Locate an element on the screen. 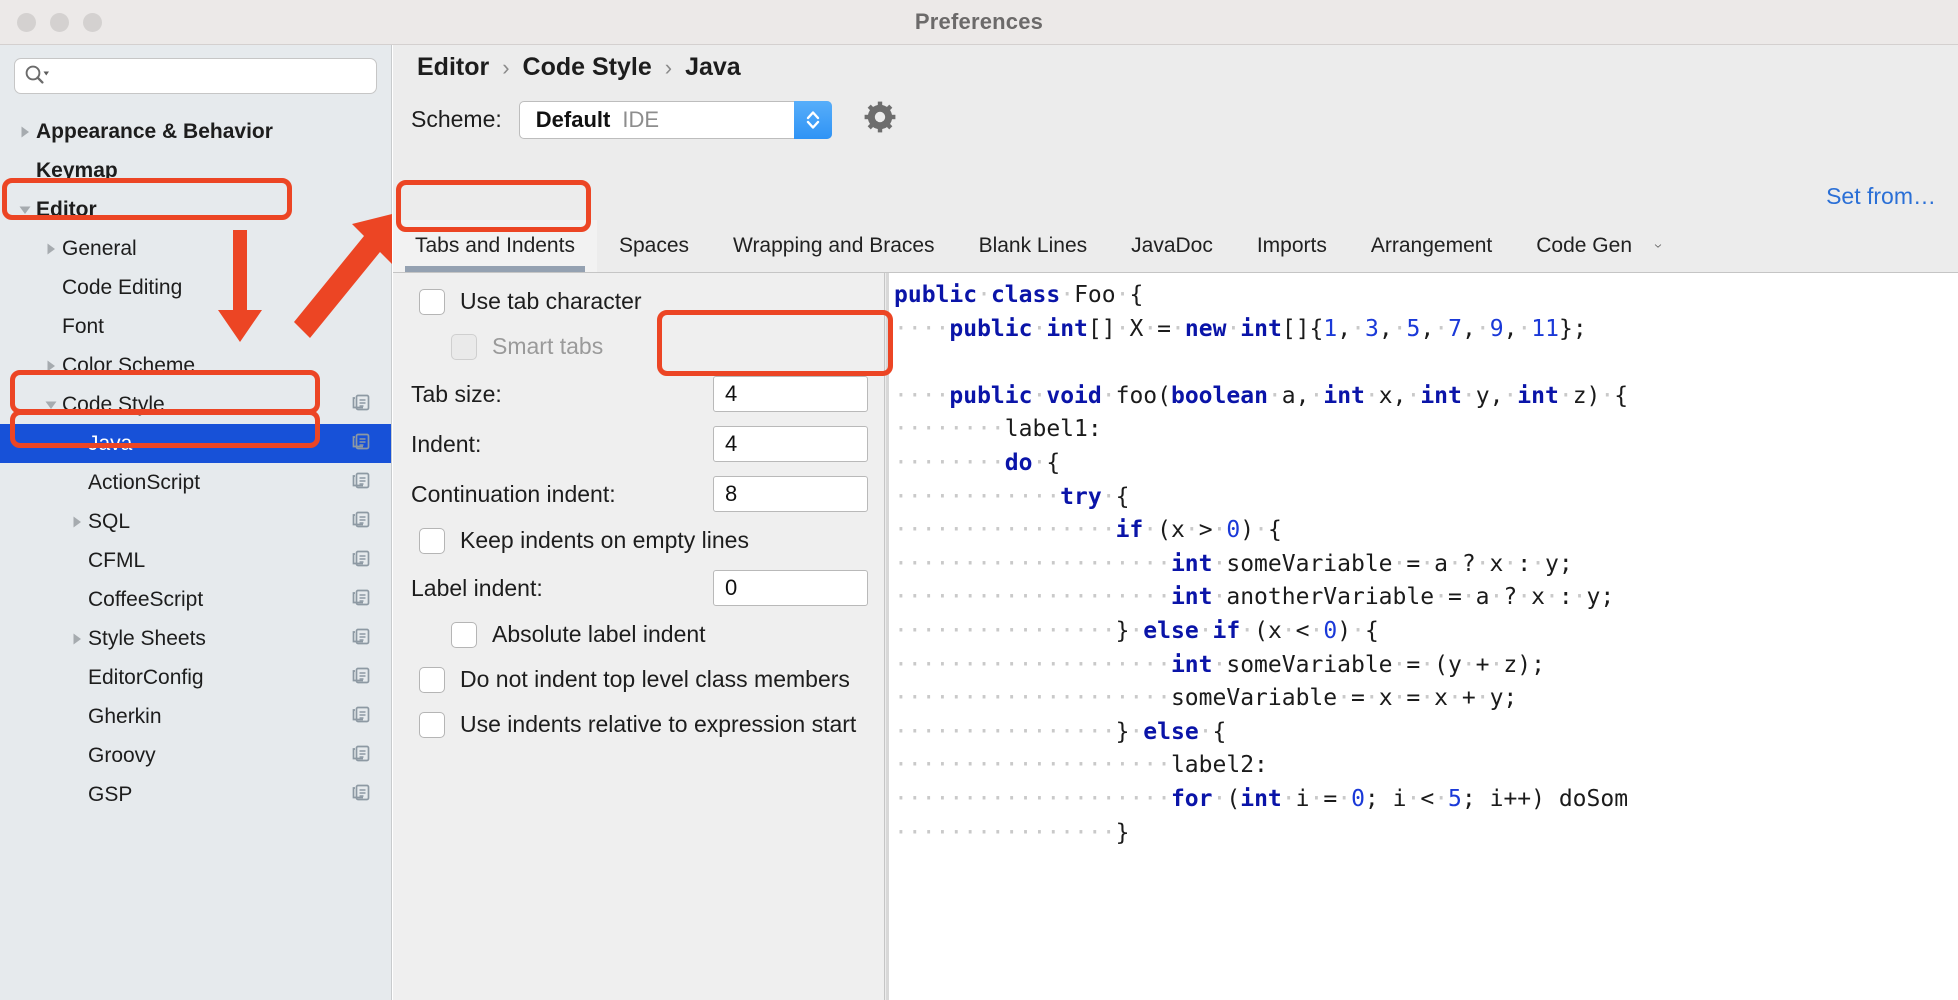  tab-imports: Imports is located at coordinates (1292, 246).